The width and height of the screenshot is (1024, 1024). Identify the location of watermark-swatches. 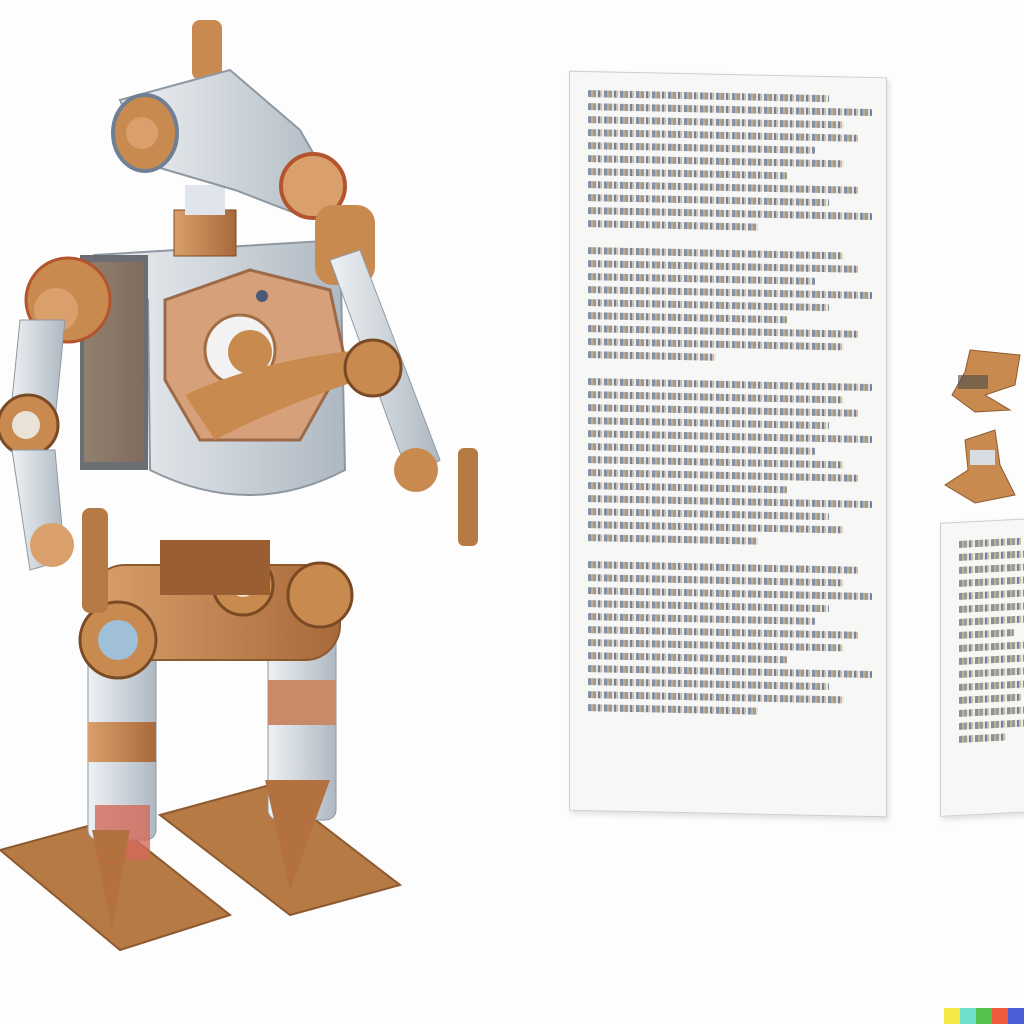
(984, 1016).